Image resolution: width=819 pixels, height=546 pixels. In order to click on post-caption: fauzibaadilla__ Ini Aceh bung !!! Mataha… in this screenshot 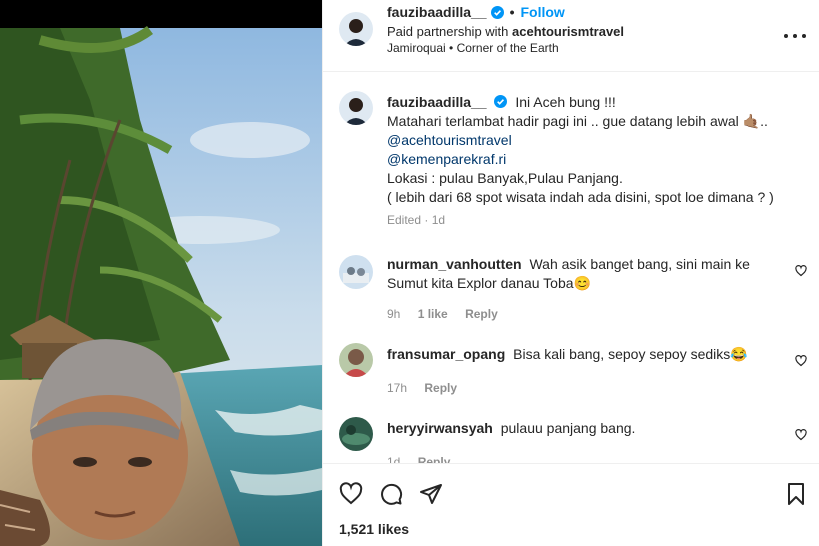, I will do `click(597, 150)`.